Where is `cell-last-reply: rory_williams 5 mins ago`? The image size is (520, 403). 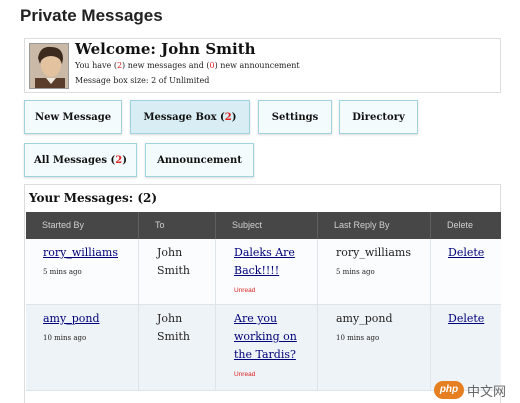 cell-last-reply: rory_williams 5 mins ago is located at coordinates (374, 271).